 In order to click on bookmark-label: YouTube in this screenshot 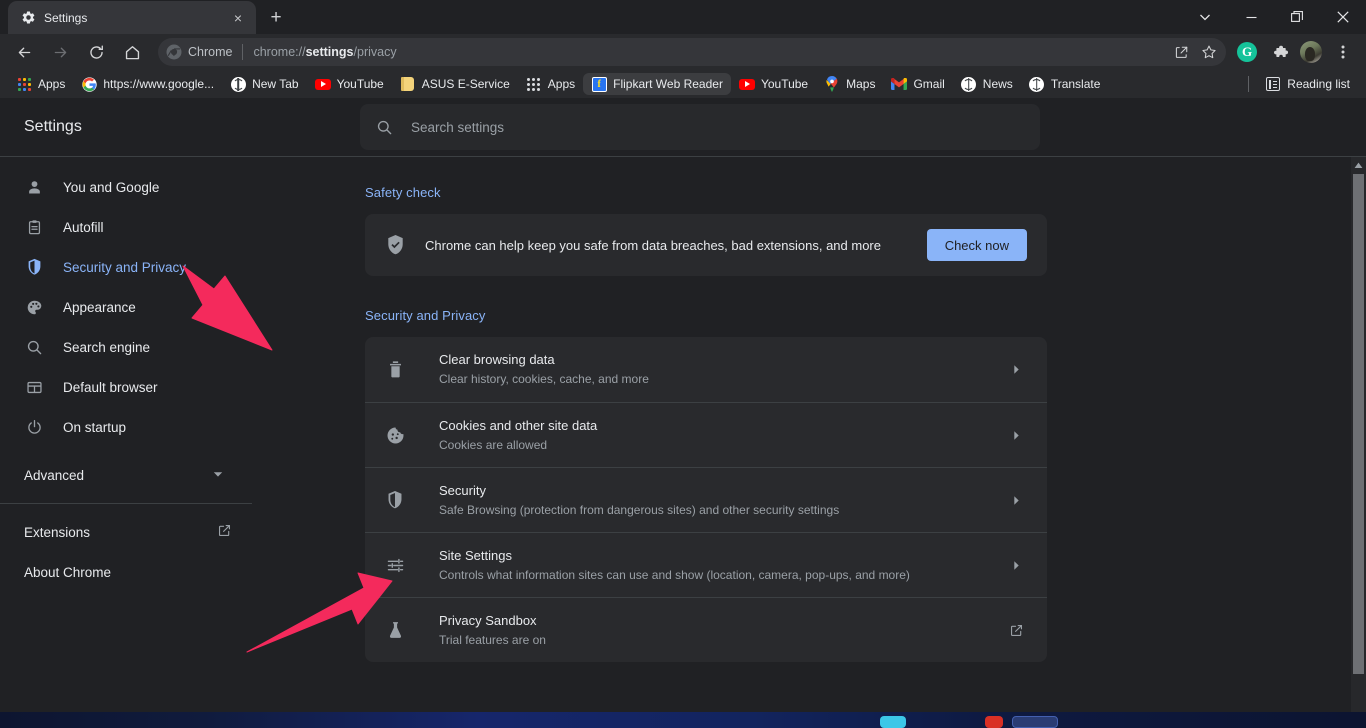, I will do `click(360, 84)`.